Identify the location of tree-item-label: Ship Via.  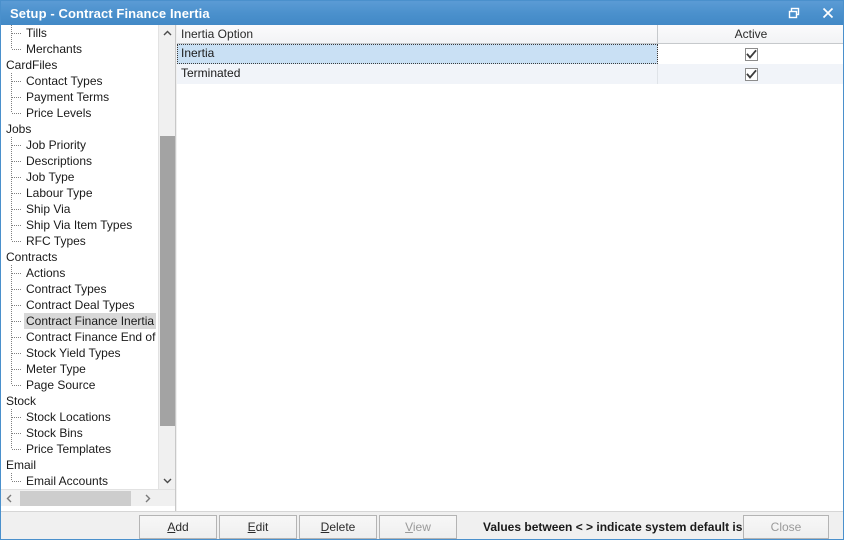
(48, 209).